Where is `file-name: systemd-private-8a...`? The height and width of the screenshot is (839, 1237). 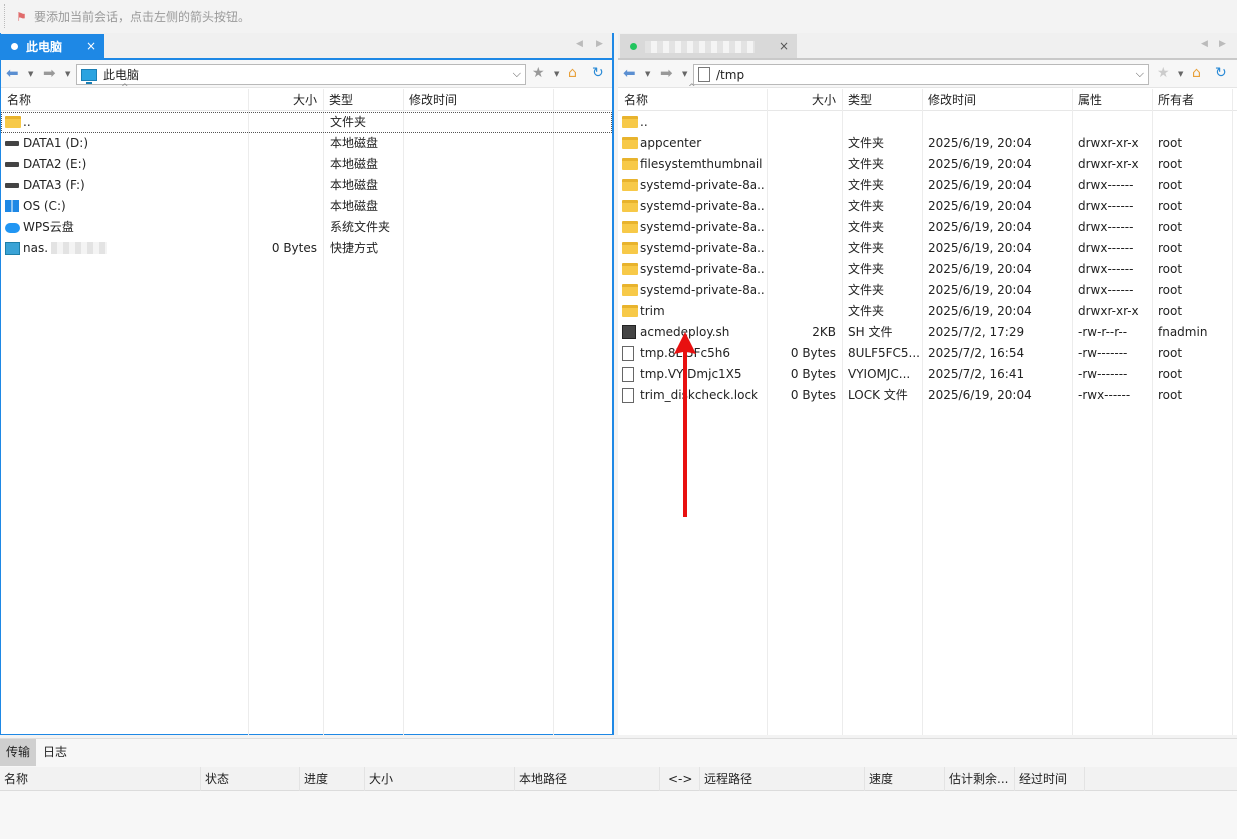 file-name: systemd-private-8a... is located at coordinates (702, 290).